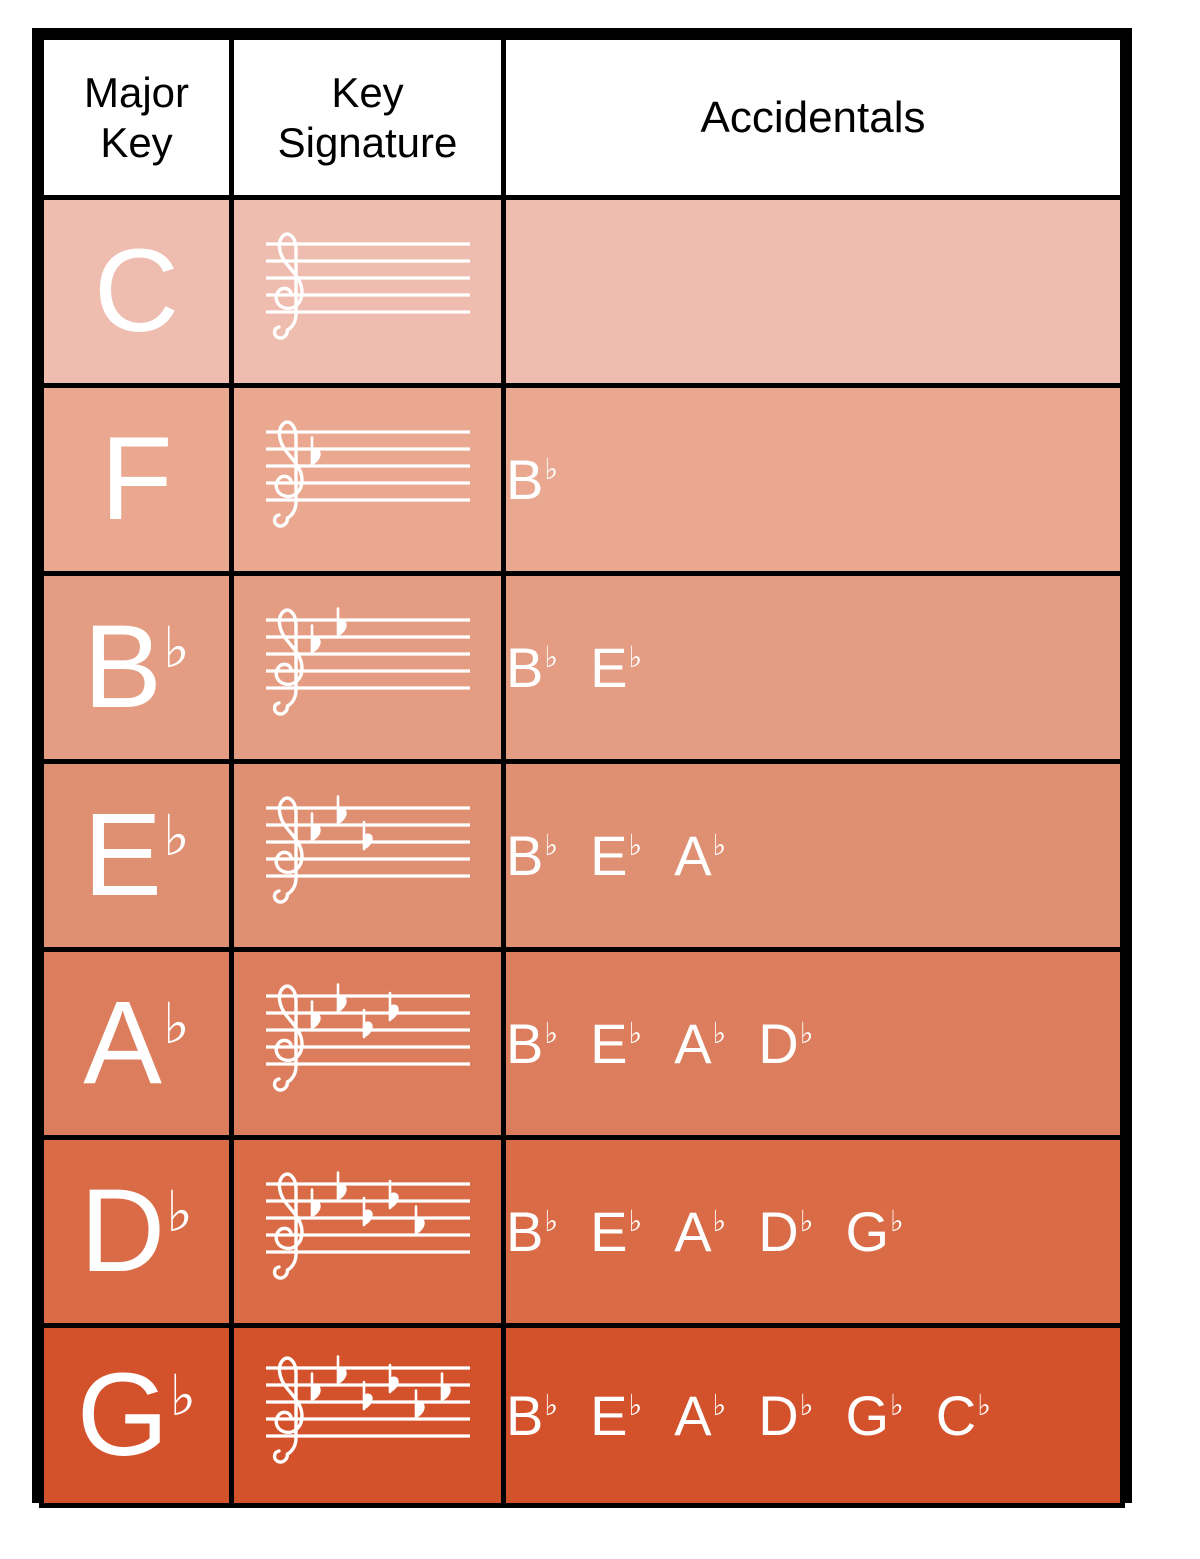 The image size is (1200, 1559). I want to click on major-key-cell: C, so click(136, 291).